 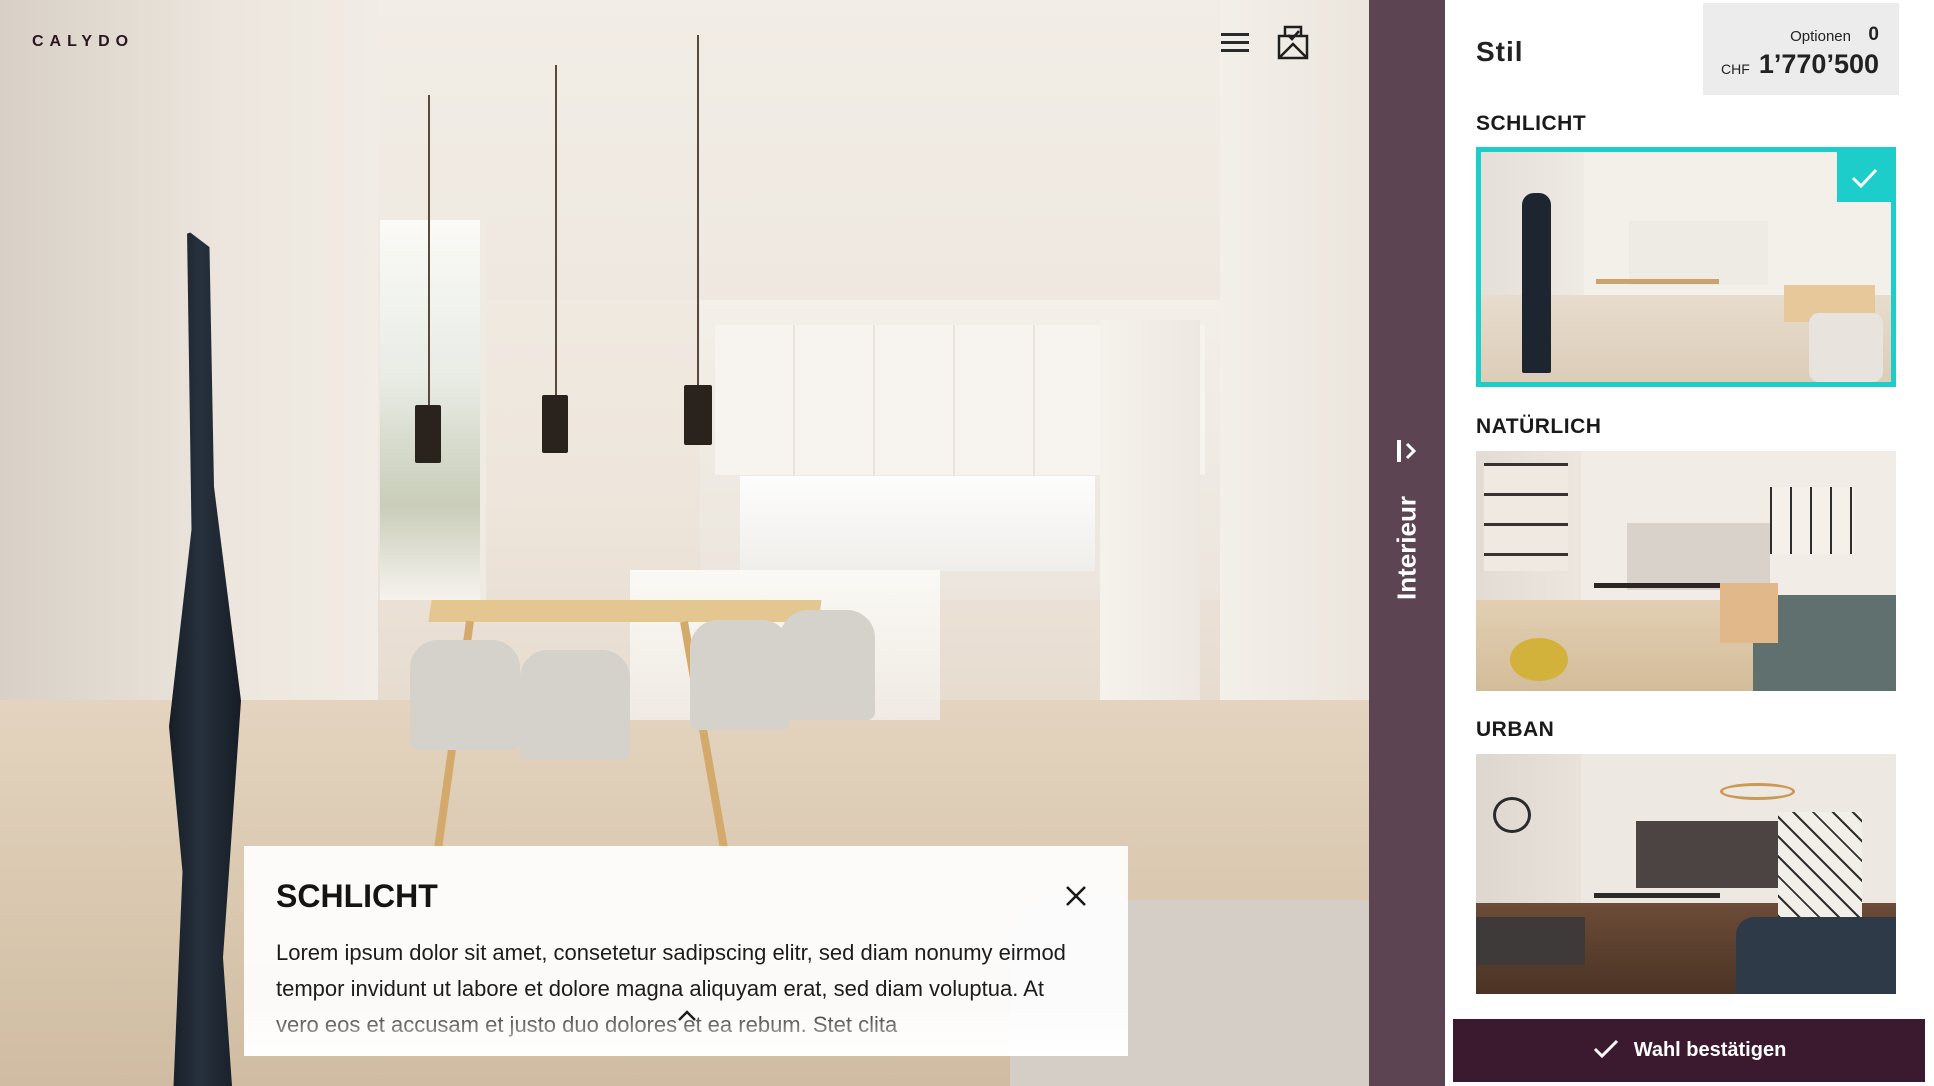 What do you see at coordinates (1873, 34) in the screenshot?
I see `options-count: 0` at bounding box center [1873, 34].